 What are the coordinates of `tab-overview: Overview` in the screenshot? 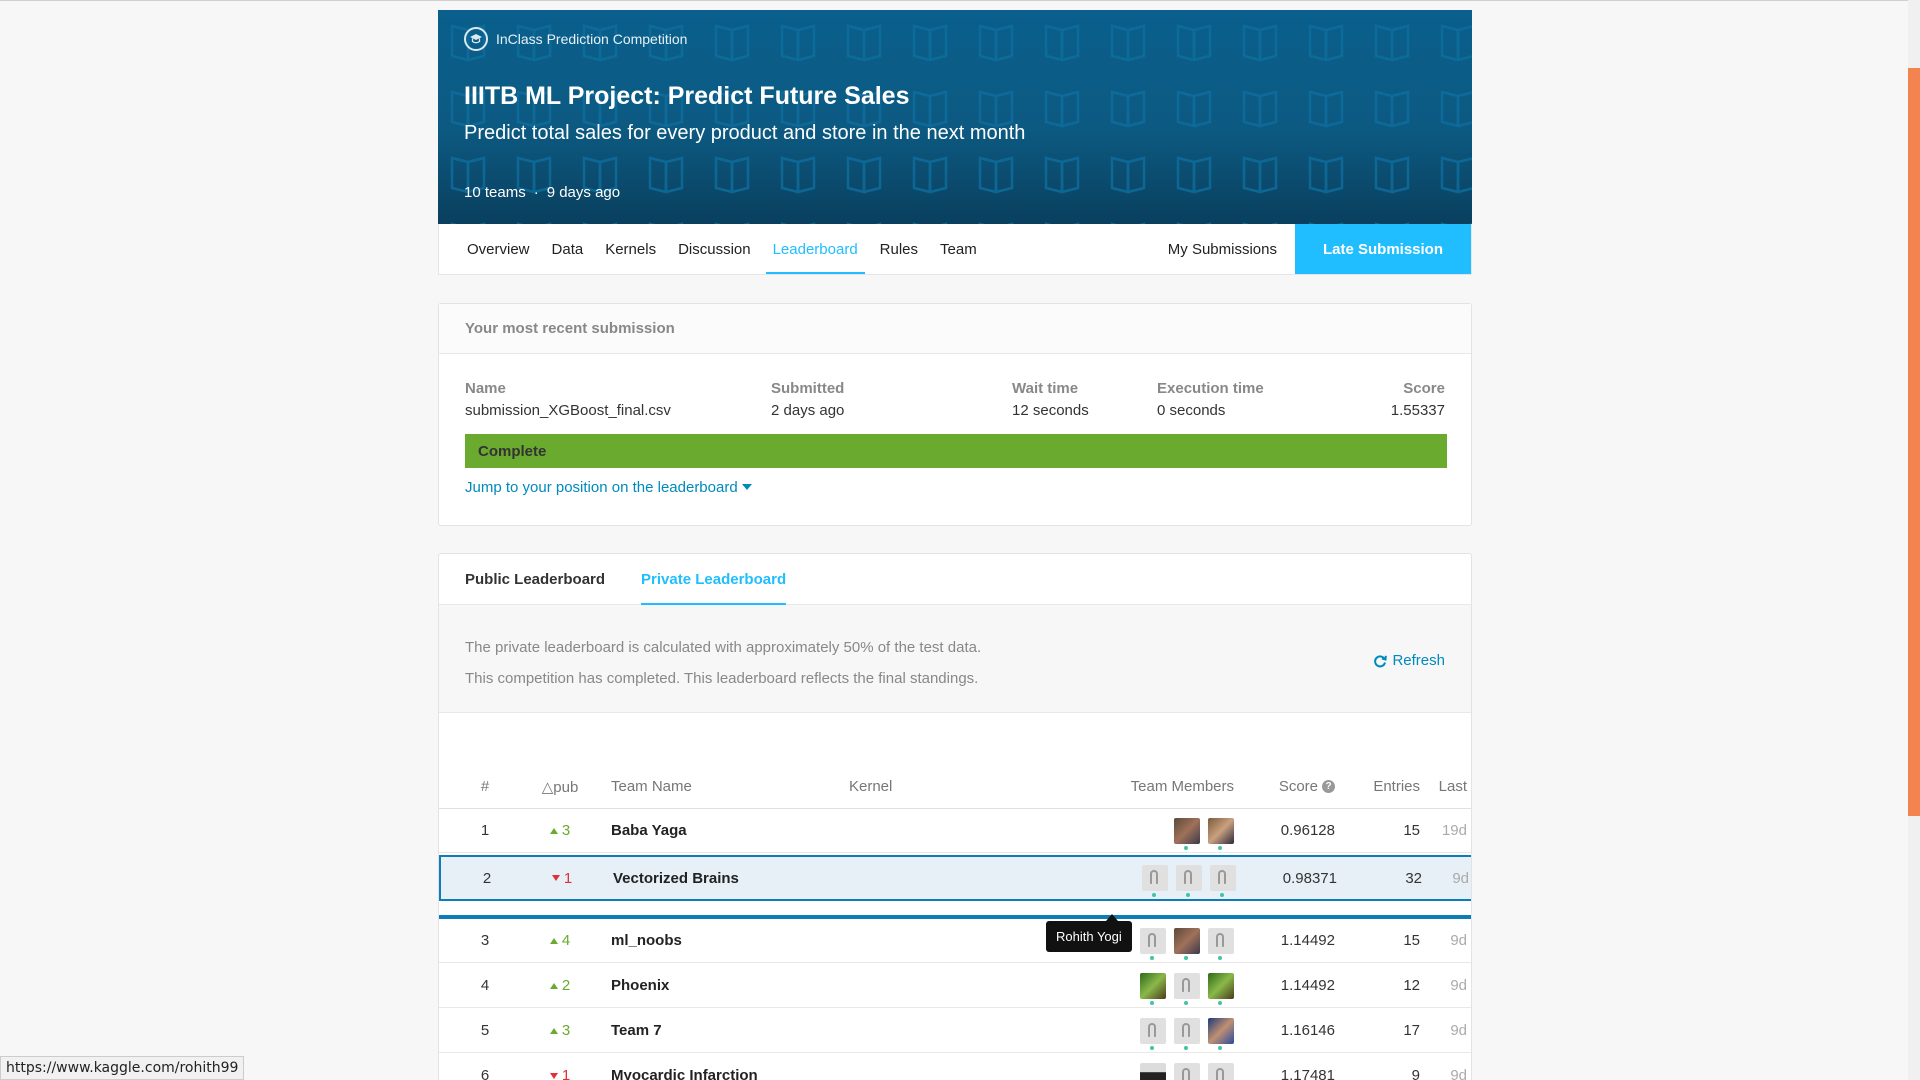 It's located at (490, 249).